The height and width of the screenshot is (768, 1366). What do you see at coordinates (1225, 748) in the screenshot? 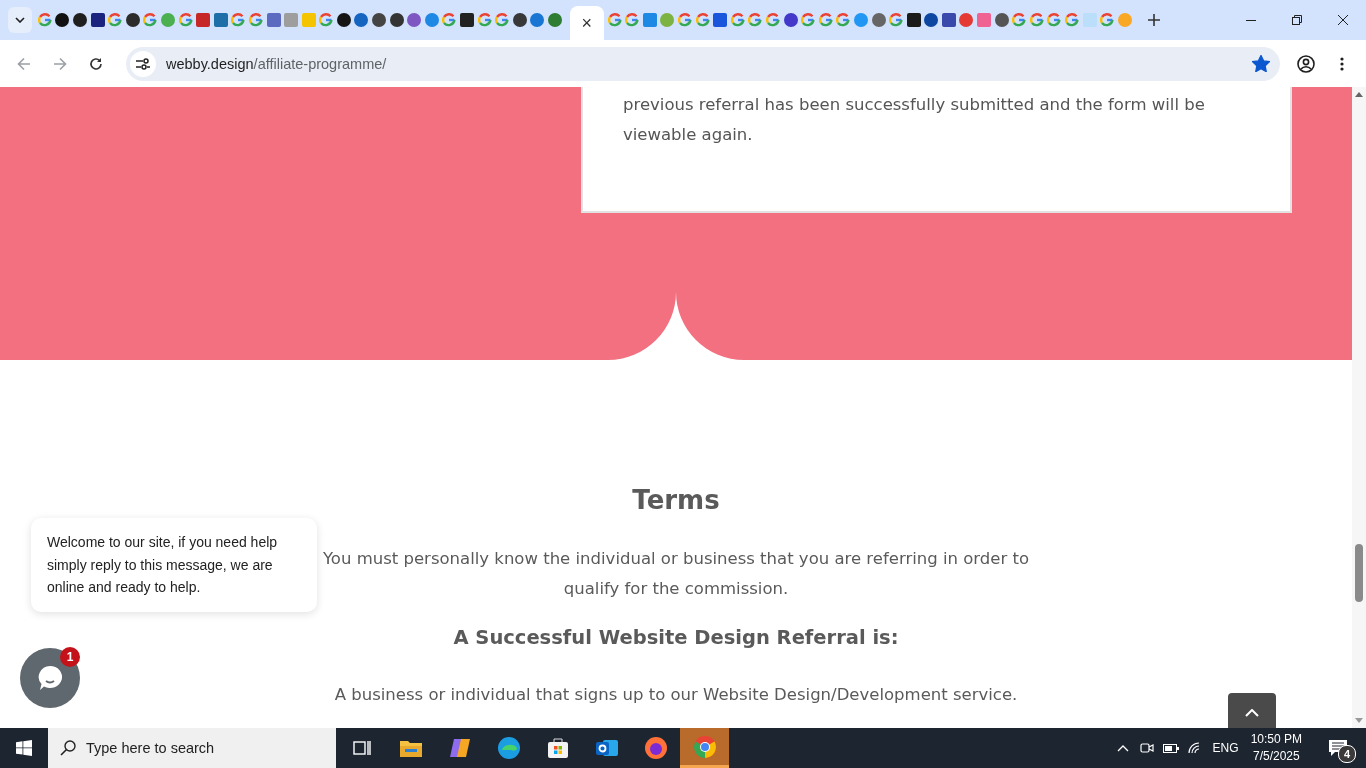
I see `language-indicator: ENG` at bounding box center [1225, 748].